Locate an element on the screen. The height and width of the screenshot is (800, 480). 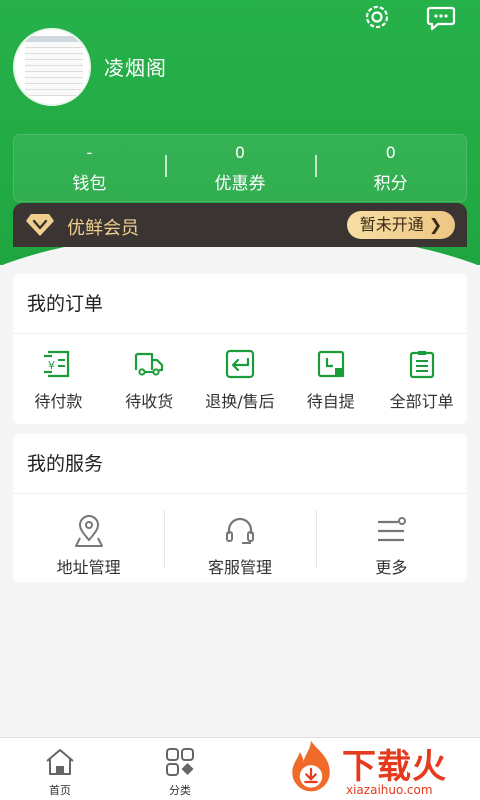
settings-gear-icon is located at coordinates (377, 17).